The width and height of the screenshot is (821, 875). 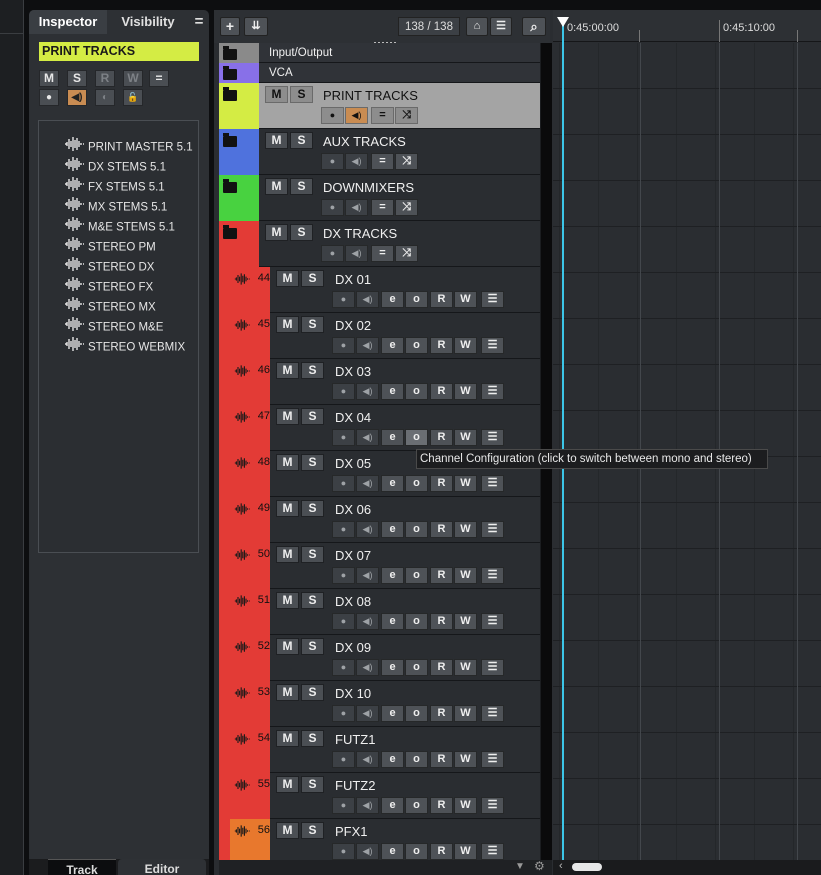 What do you see at coordinates (115, 167) in the screenshot?
I see `inspector-list-item: DX STEMS 5.1` at bounding box center [115, 167].